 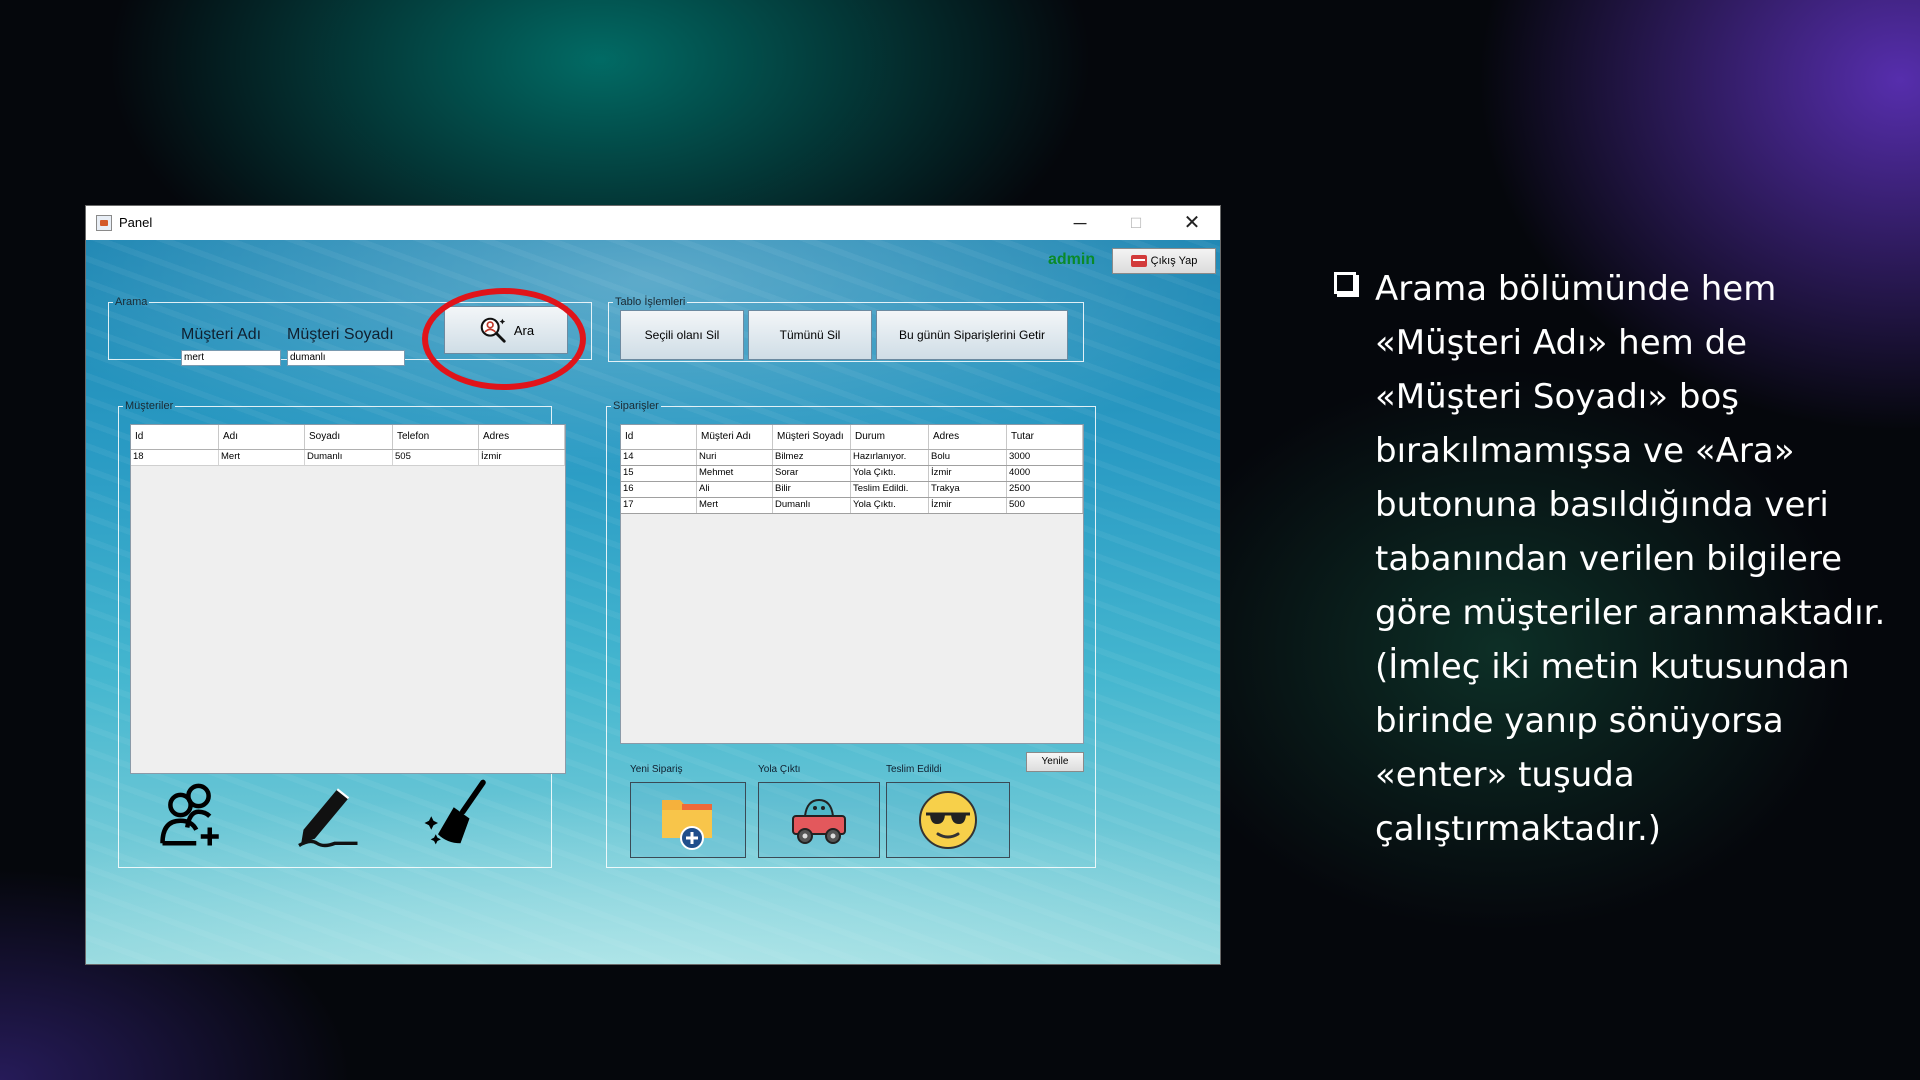 What do you see at coordinates (1045, 437) in the screenshot?
I see `column-header: Tutar` at bounding box center [1045, 437].